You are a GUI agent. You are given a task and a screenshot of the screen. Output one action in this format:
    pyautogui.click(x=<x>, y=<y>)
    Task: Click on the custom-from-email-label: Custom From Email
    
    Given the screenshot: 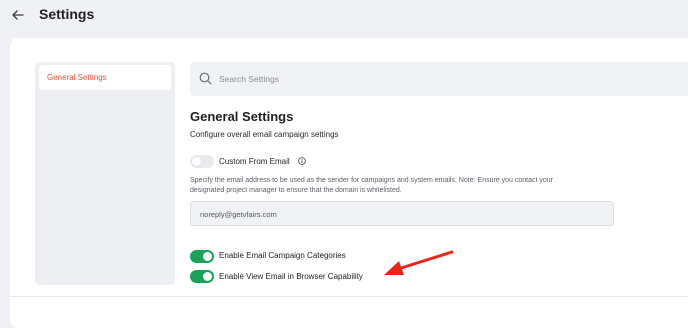 What is the action you would take?
    pyautogui.click(x=254, y=161)
    